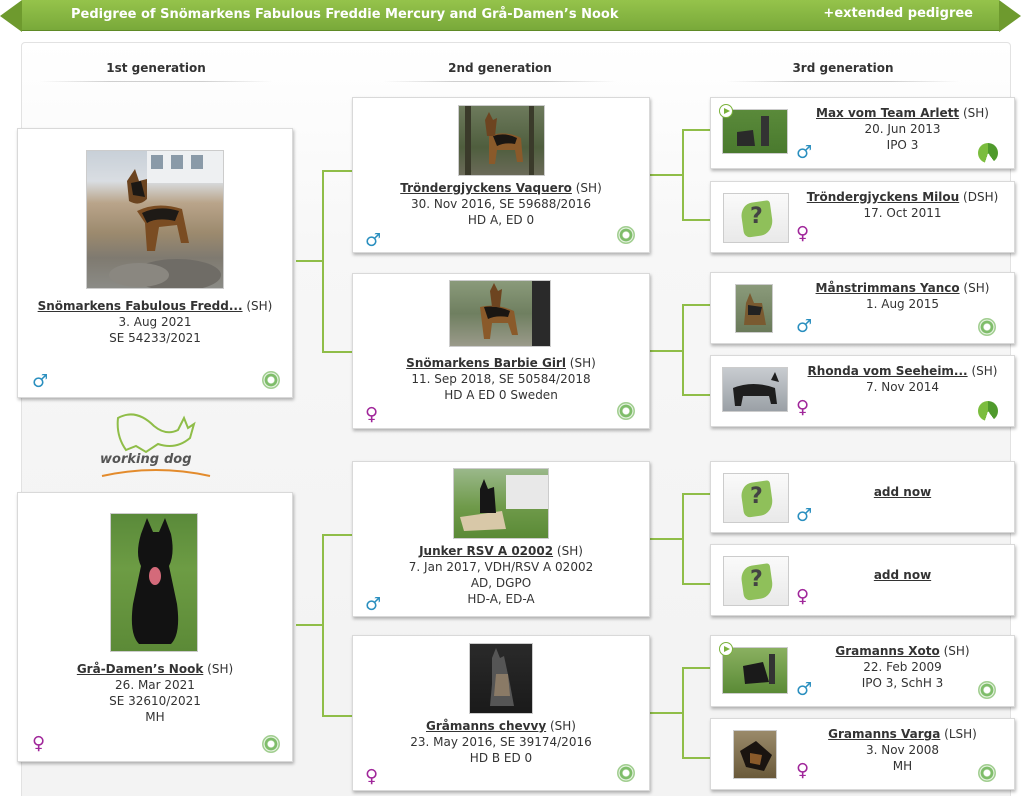 The image size is (1021, 796). What do you see at coordinates (883, 197) in the screenshot?
I see `dog-name-link: Tröndergjyckens Milou` at bounding box center [883, 197].